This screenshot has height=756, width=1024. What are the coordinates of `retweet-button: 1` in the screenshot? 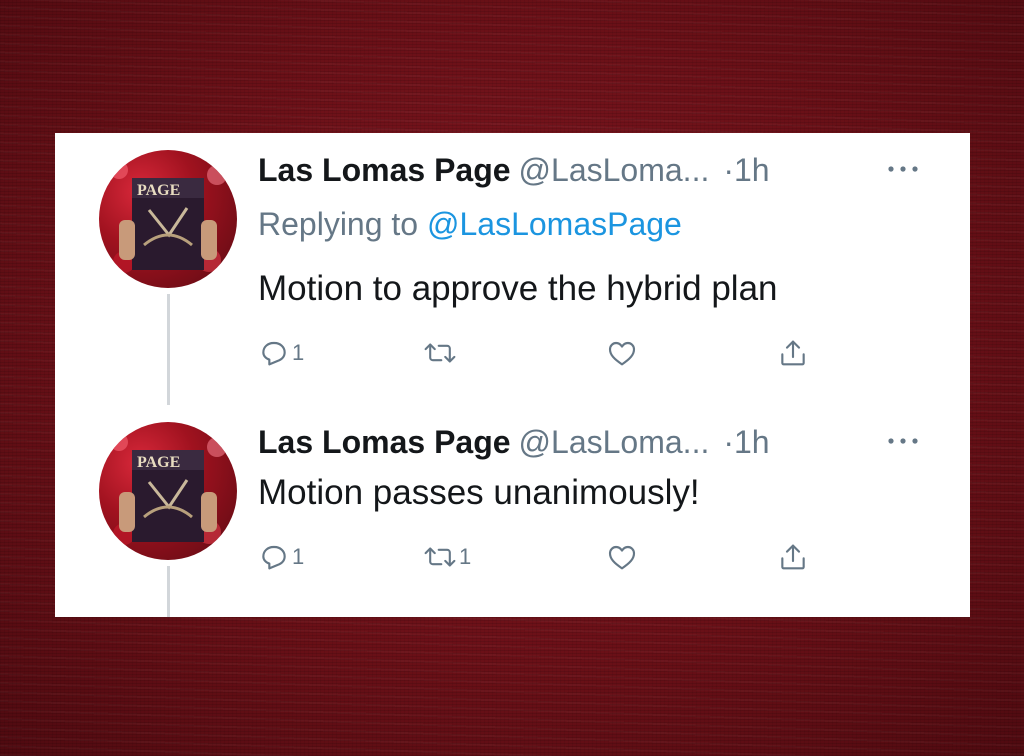 It's located at (447, 557).